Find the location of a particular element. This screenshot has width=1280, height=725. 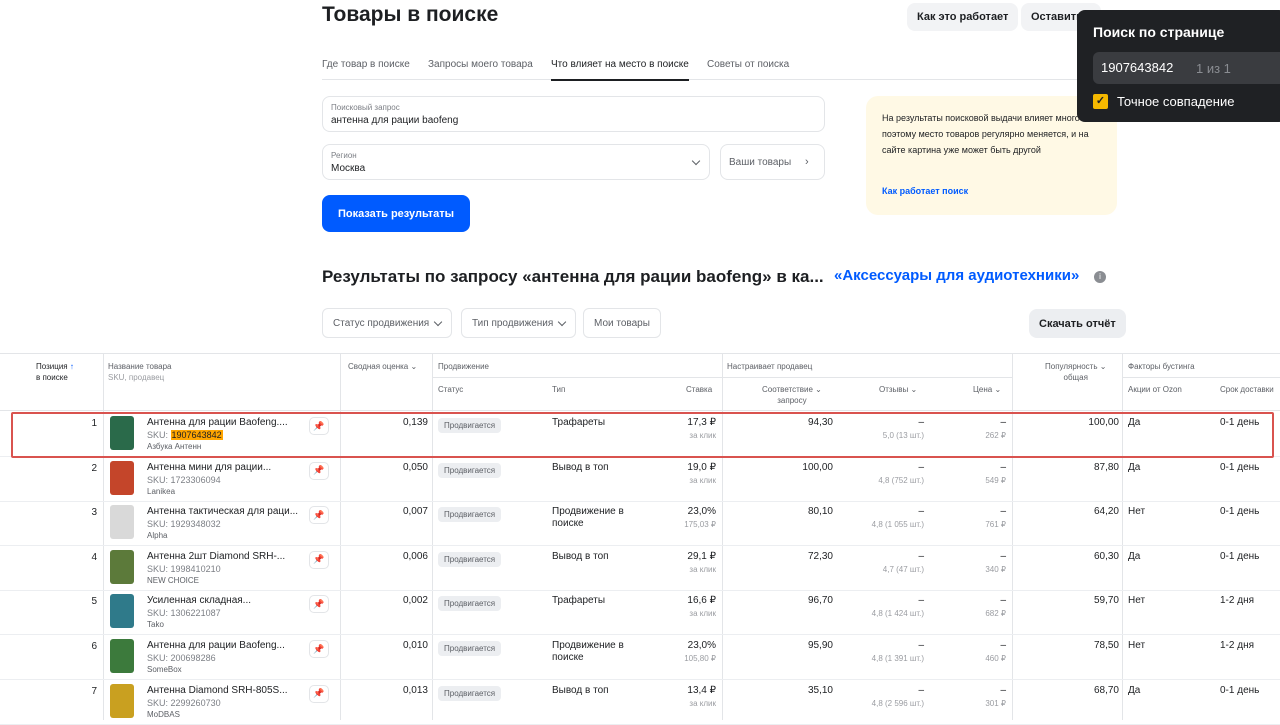

col-reviews: Отзывы ⌄ is located at coordinates (898, 389).